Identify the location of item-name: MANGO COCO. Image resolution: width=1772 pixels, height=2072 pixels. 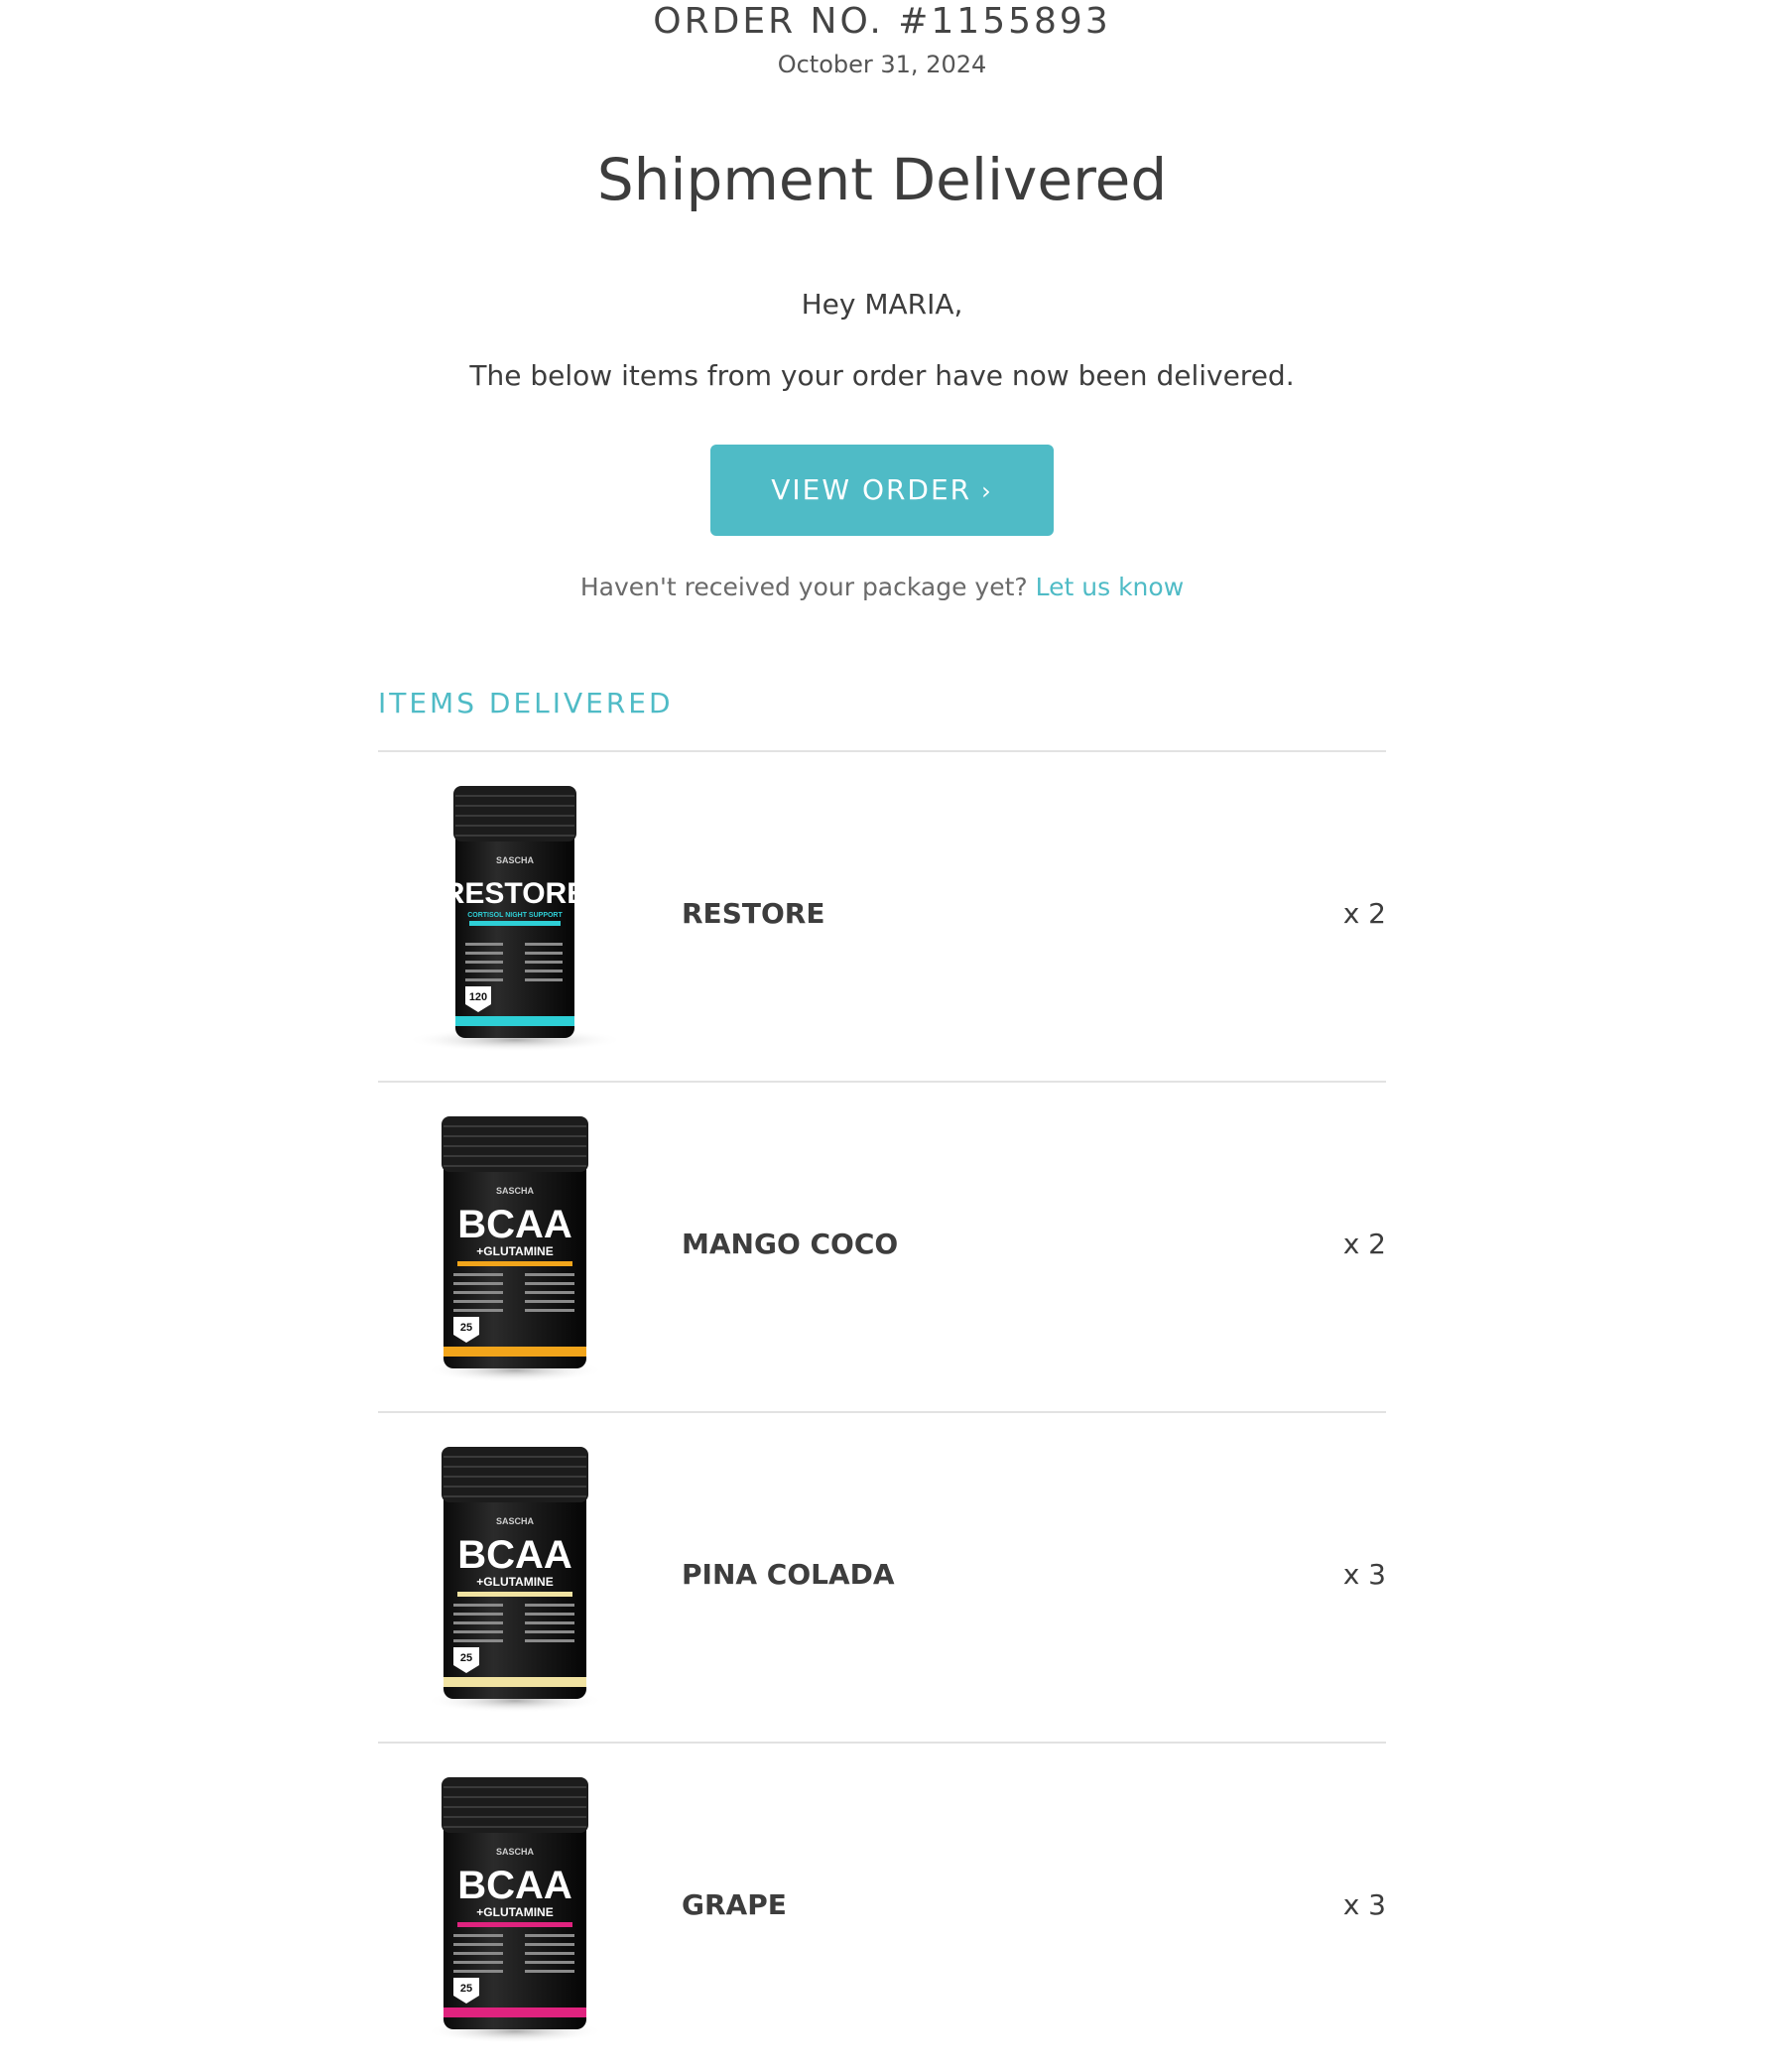
(790, 1244).